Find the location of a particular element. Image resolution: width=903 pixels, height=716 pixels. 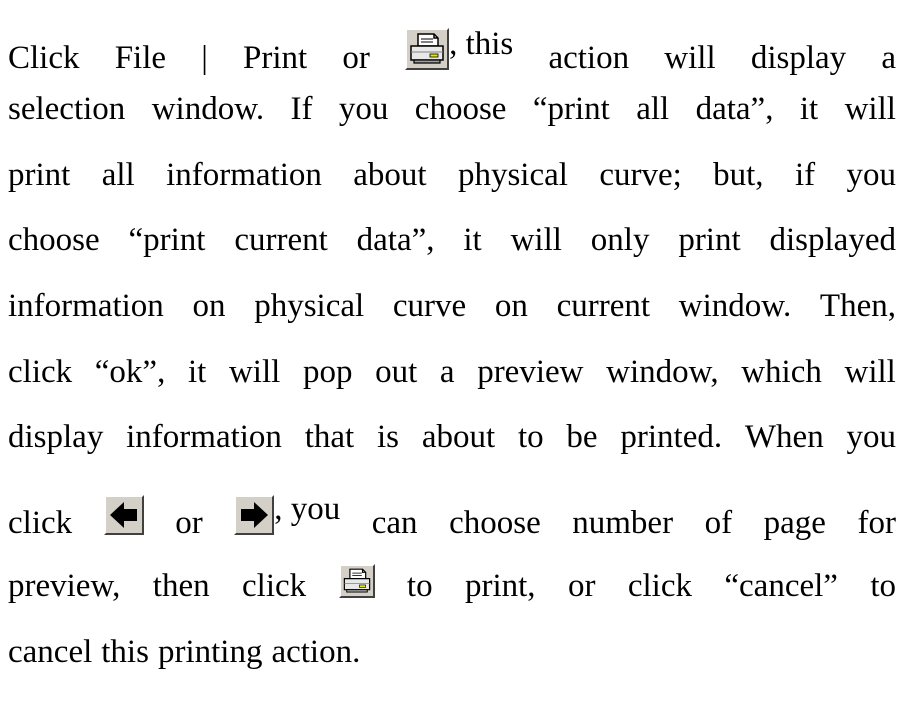

word: that is located at coordinates (329, 437).